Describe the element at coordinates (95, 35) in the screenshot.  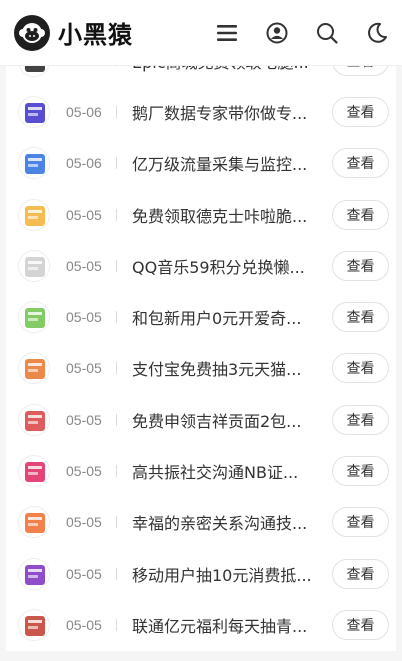
I see `site-name: 小黑猿` at that location.